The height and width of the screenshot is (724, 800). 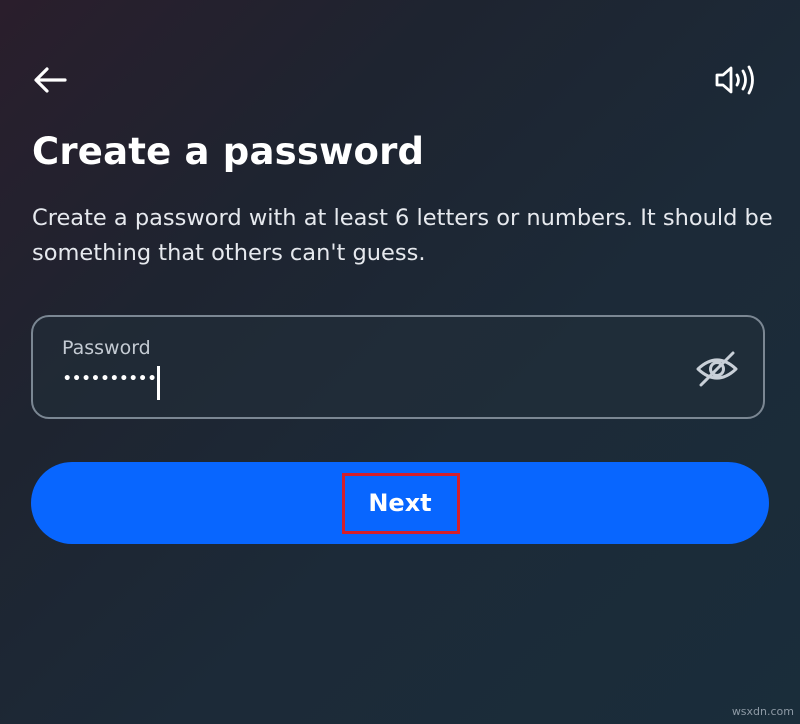 I want to click on next-button-highlight, so click(x=401, y=503).